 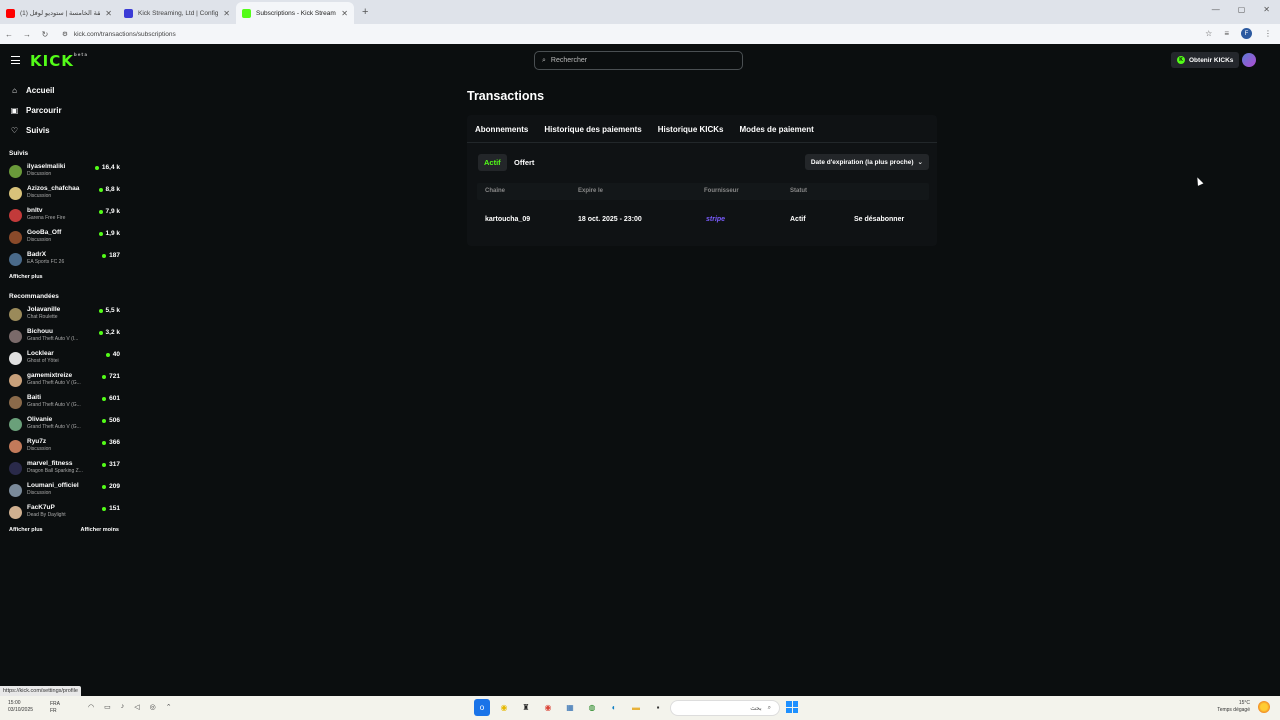 What do you see at coordinates (591, 191) in the screenshot?
I see `column-header-expires: Expire le` at bounding box center [591, 191].